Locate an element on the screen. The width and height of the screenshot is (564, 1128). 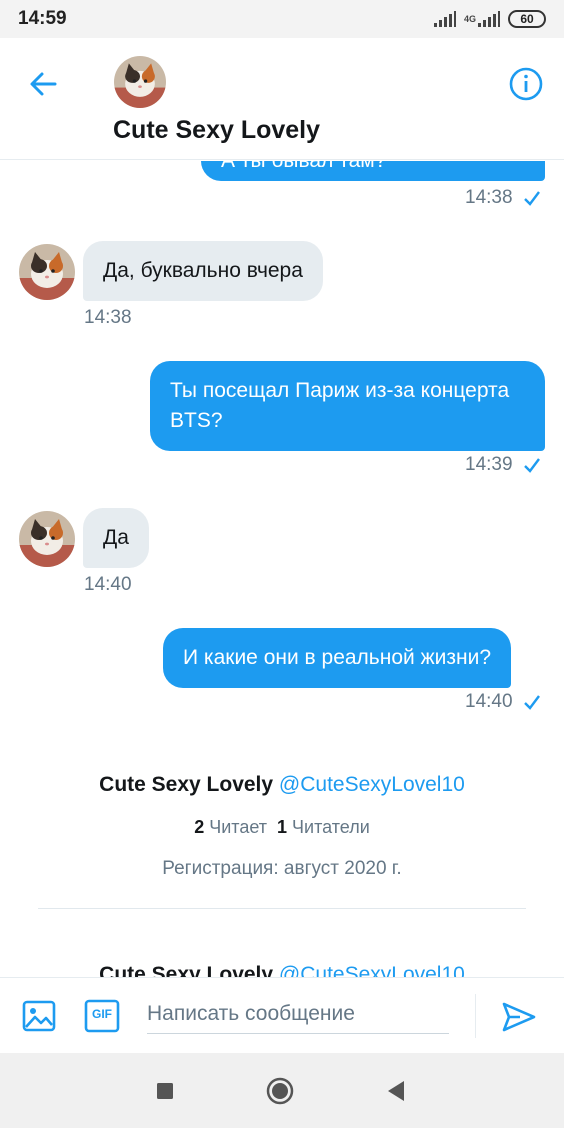
message-bubble-outgoing: А ты бывал там? is located at coordinates (373, 171).